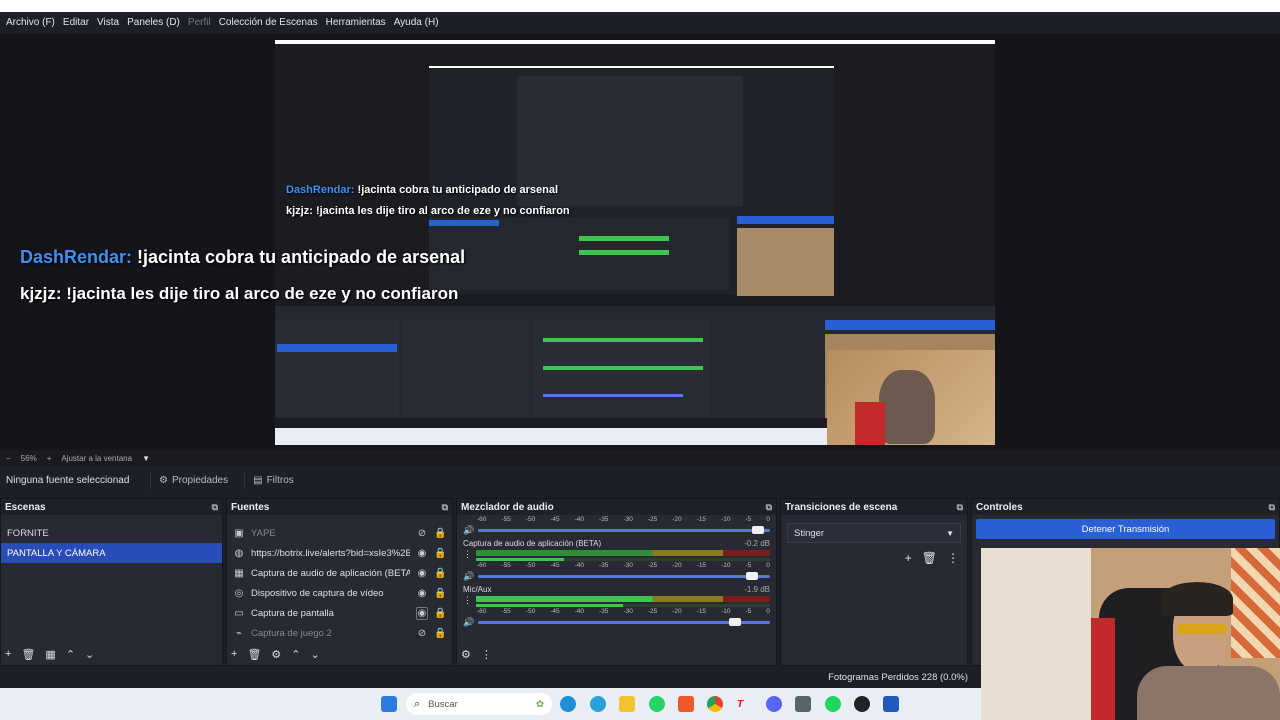 The image size is (1280, 720). Describe the element at coordinates (616, 611) in the screenshot. I see `meter-scale: -60 -55 -50 -45 -40 -35 -30 -25 -20 -15 -10 -5 0` at that location.